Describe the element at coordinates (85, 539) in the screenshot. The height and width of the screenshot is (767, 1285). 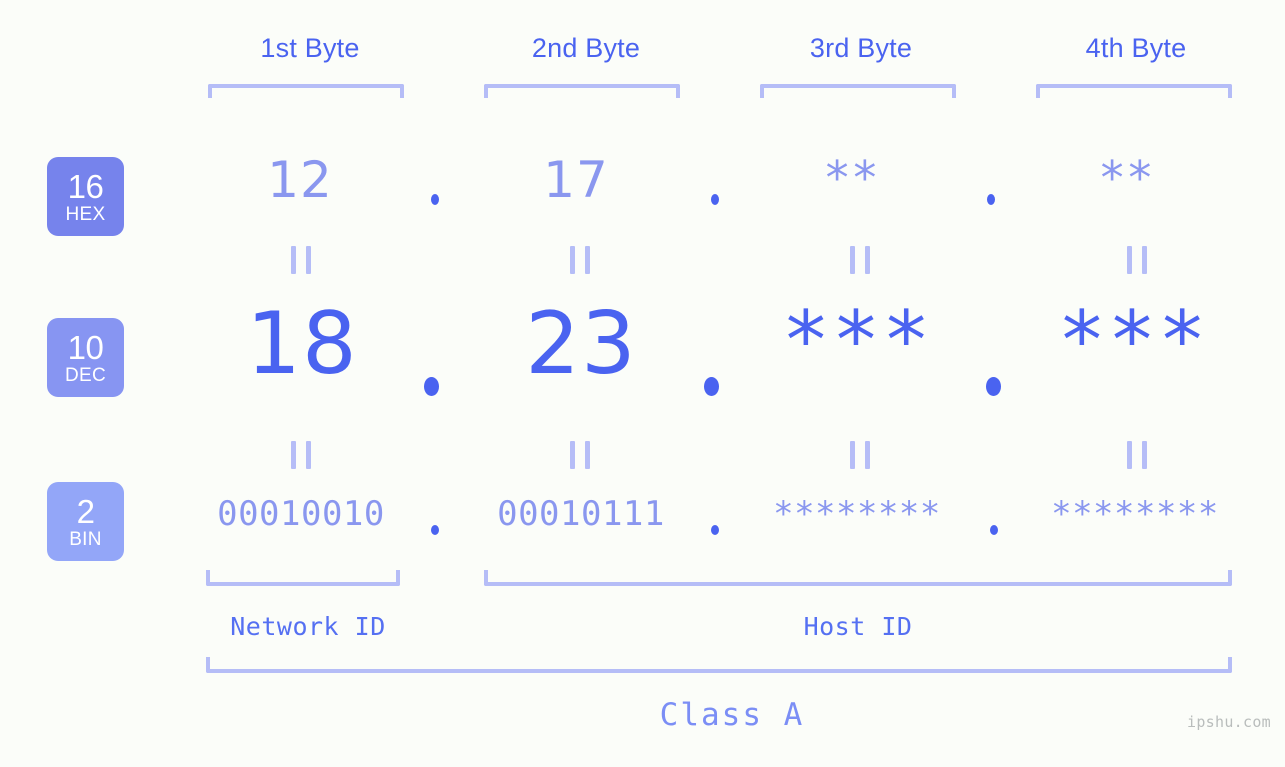
I see `base-badge-bin-name: BIN` at that location.